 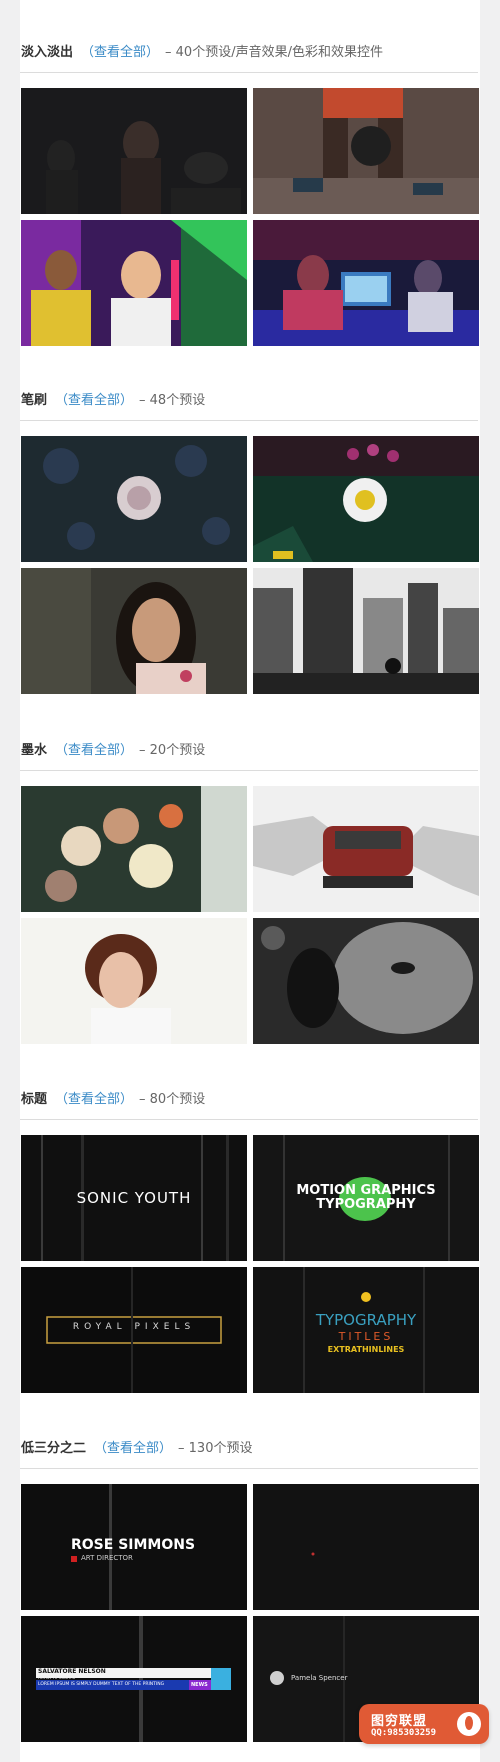 I want to click on section-heading: 低三分之二 （查看全部） – 130个预设, so click(x=136, y=1449).